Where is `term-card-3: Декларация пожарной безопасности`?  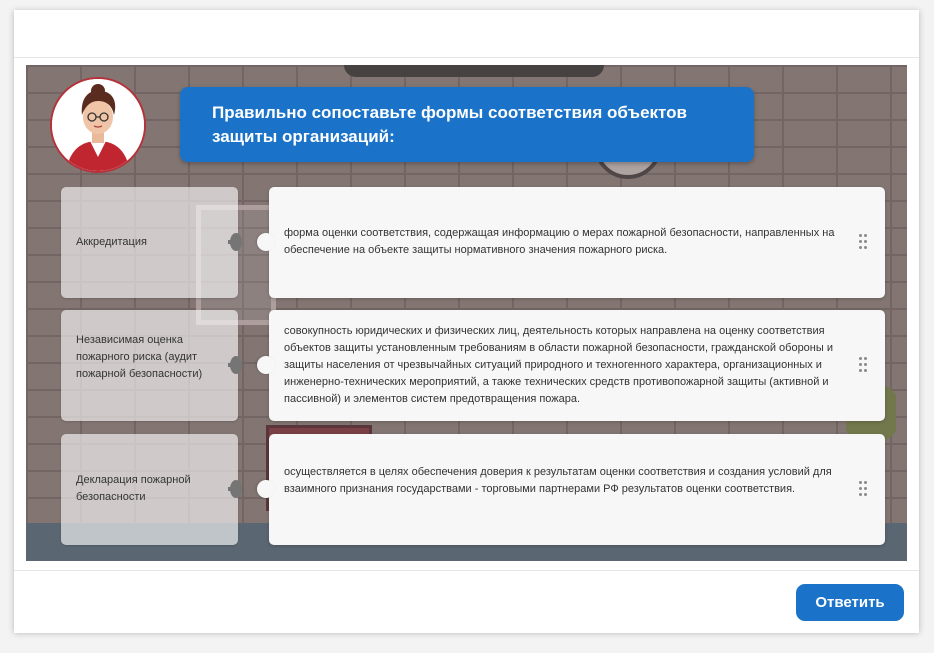
term-card-3: Декларация пожарной безопасности is located at coordinates (151, 489).